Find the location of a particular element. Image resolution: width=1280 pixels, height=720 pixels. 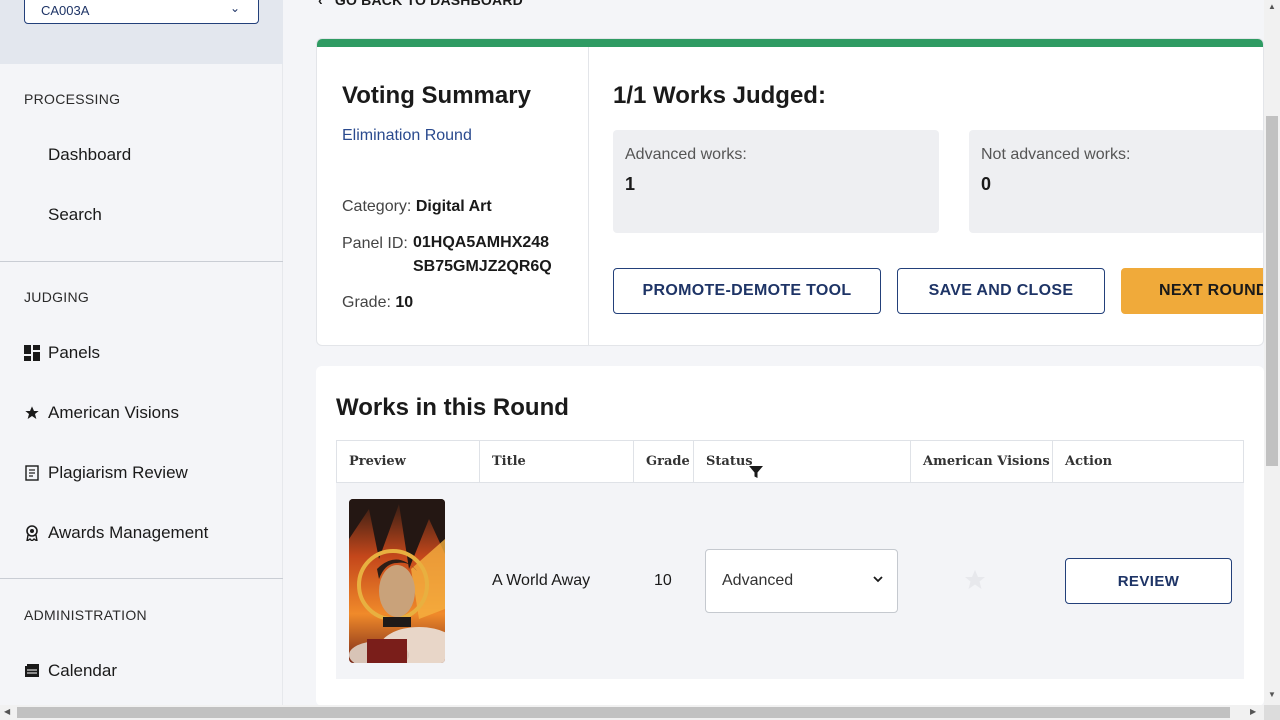

sidebar-item-label: Plagiarism Review is located at coordinates (118, 472).